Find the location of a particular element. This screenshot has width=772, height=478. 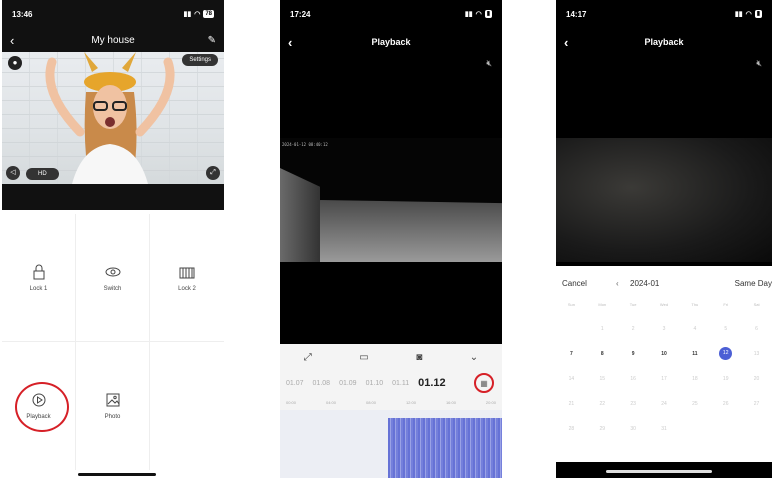

date-item: 01.08 is located at coordinates (322, 383).